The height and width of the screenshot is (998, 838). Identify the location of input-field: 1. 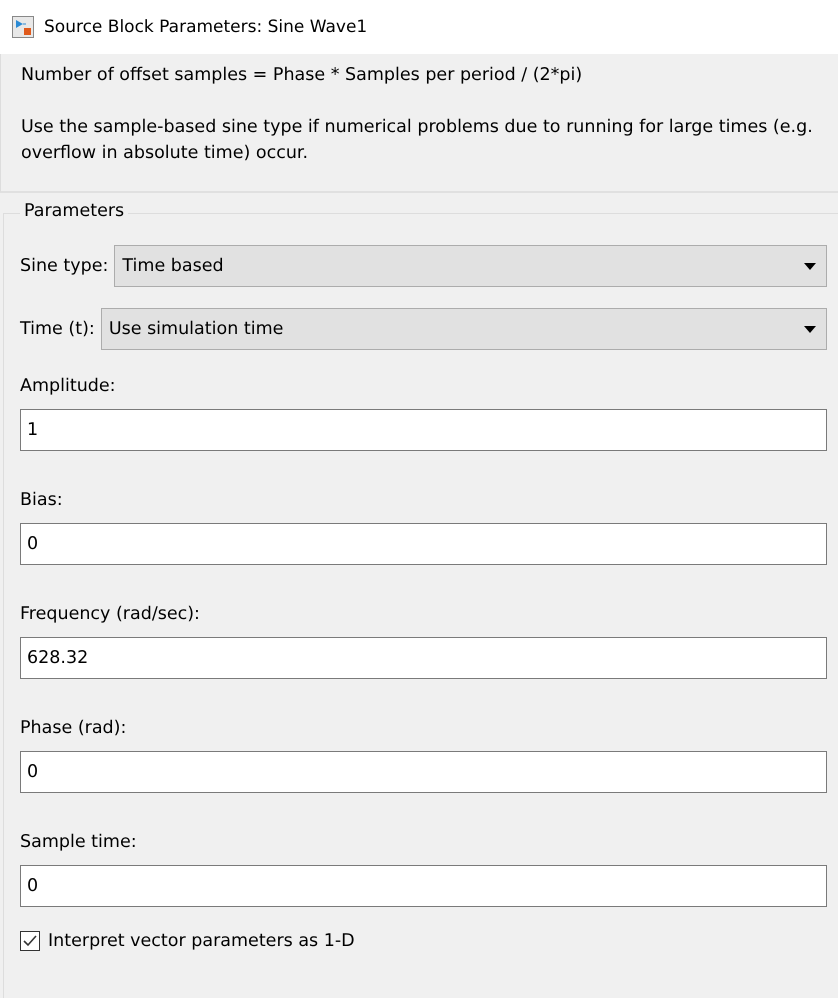
(423, 430).